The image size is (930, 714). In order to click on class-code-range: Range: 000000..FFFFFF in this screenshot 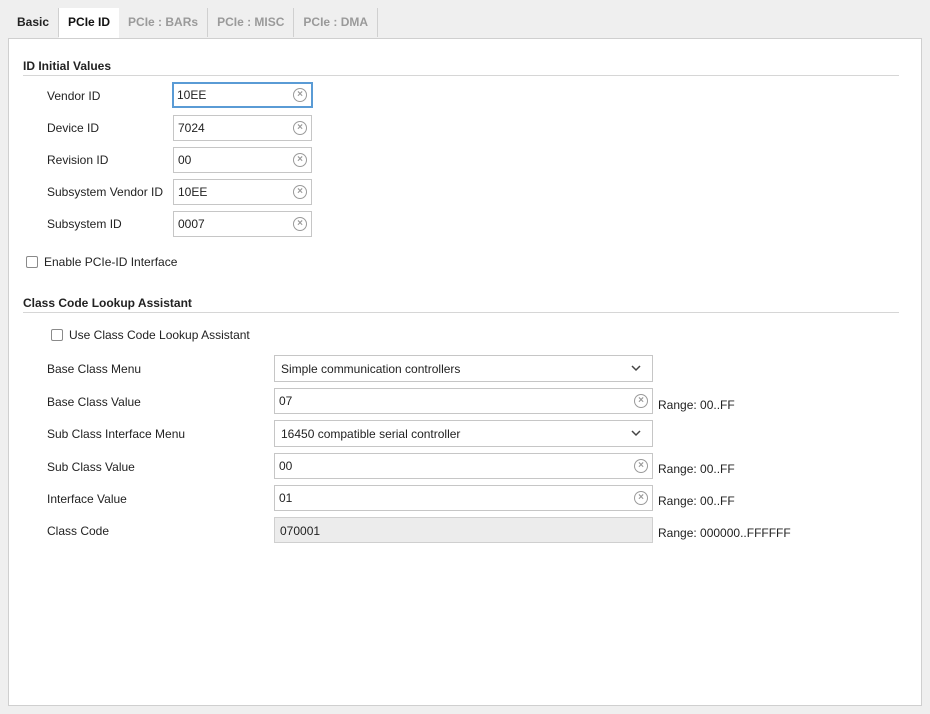, I will do `click(724, 533)`.